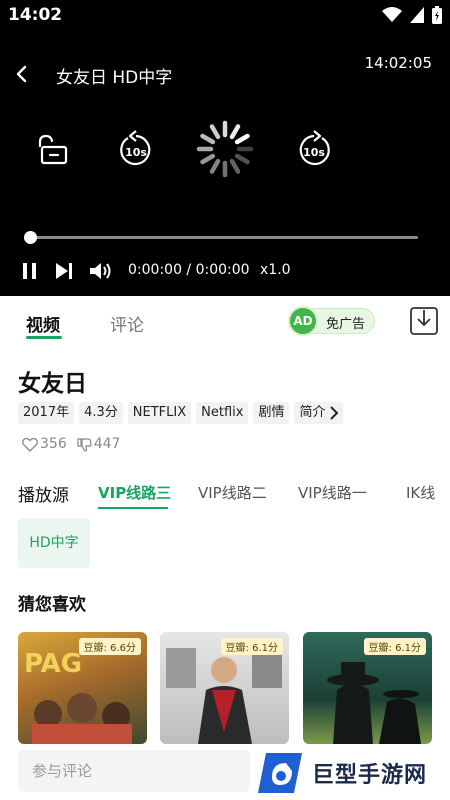  Describe the element at coordinates (437, 15) in the screenshot. I see `battery-icon` at that location.